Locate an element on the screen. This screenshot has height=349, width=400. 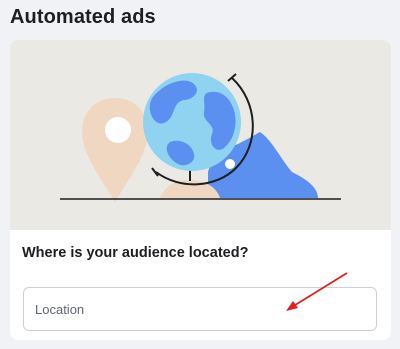
map-pin-icon is located at coordinates (115, 150).